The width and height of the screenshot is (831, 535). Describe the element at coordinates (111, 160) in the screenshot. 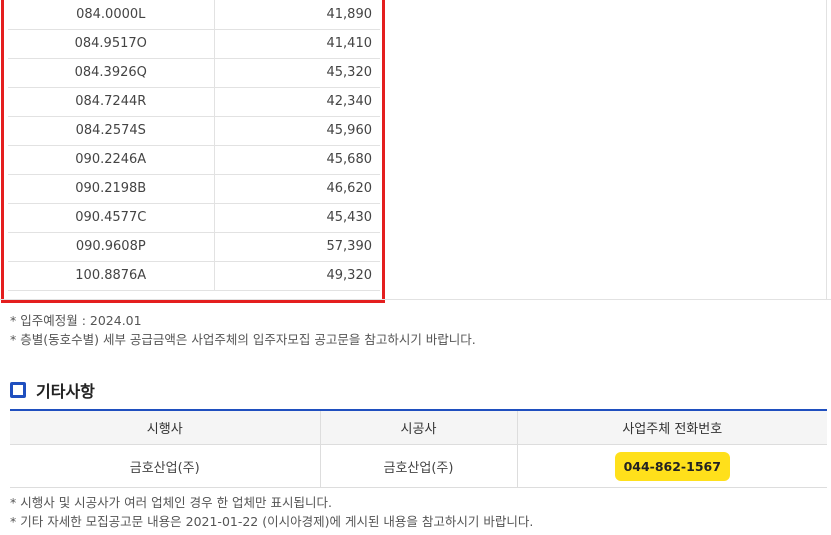

I see `housing-type-cell: 090.2246A` at that location.